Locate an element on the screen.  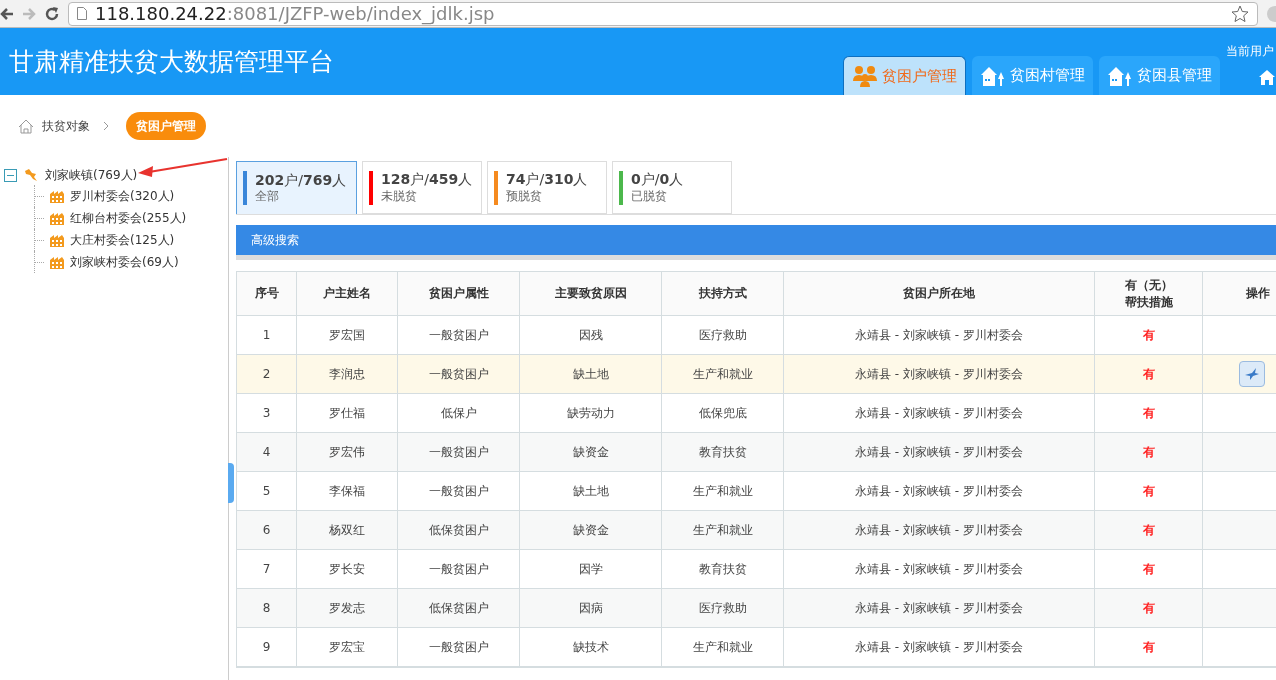
back-icon is located at coordinates (7, 13).